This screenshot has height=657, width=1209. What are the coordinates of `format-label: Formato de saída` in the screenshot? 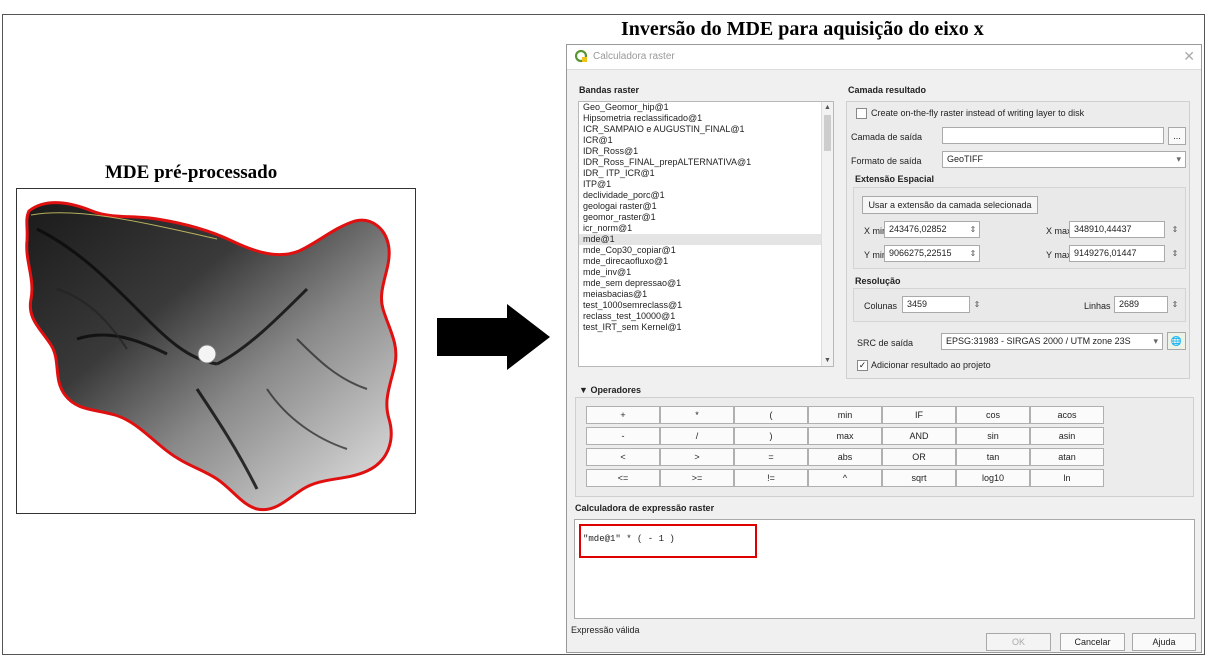 It's located at (886, 161).